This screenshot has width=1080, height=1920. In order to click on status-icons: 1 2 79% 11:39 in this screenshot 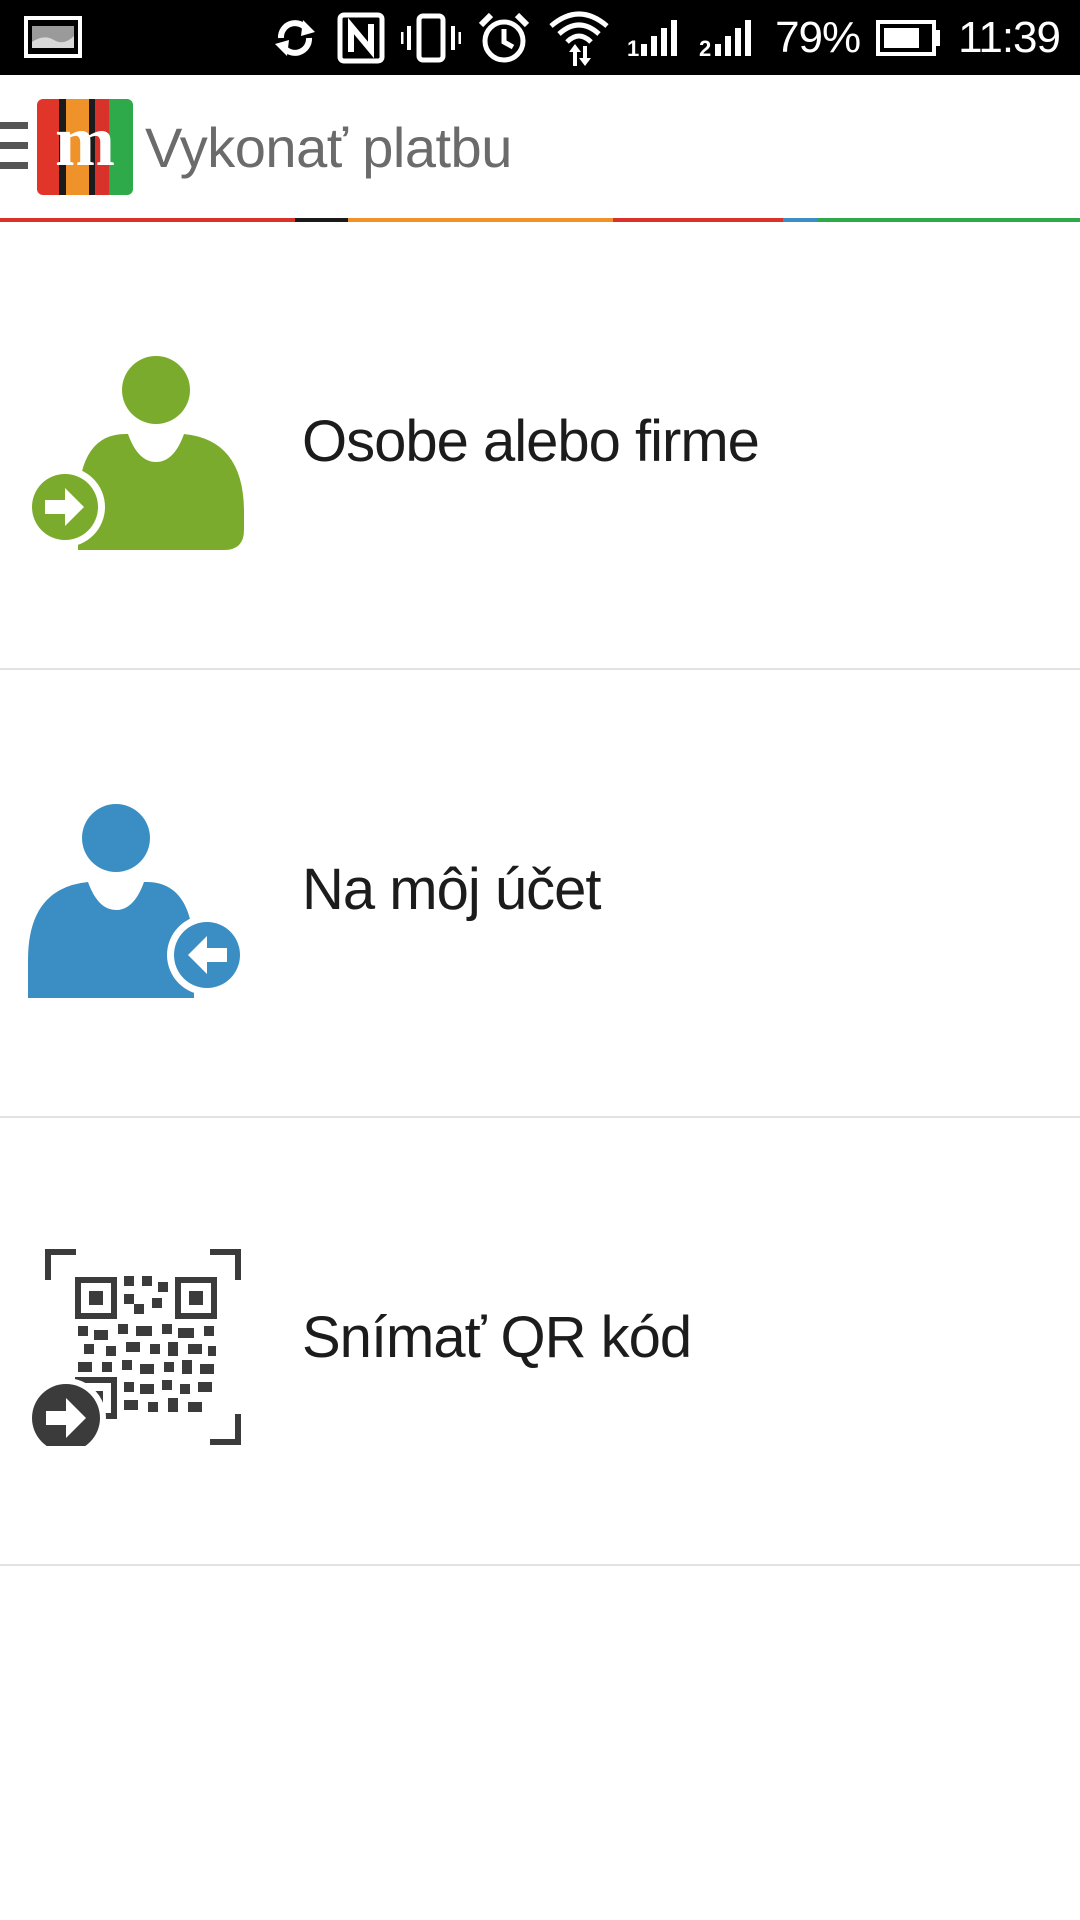, I will do `click(665, 37)`.